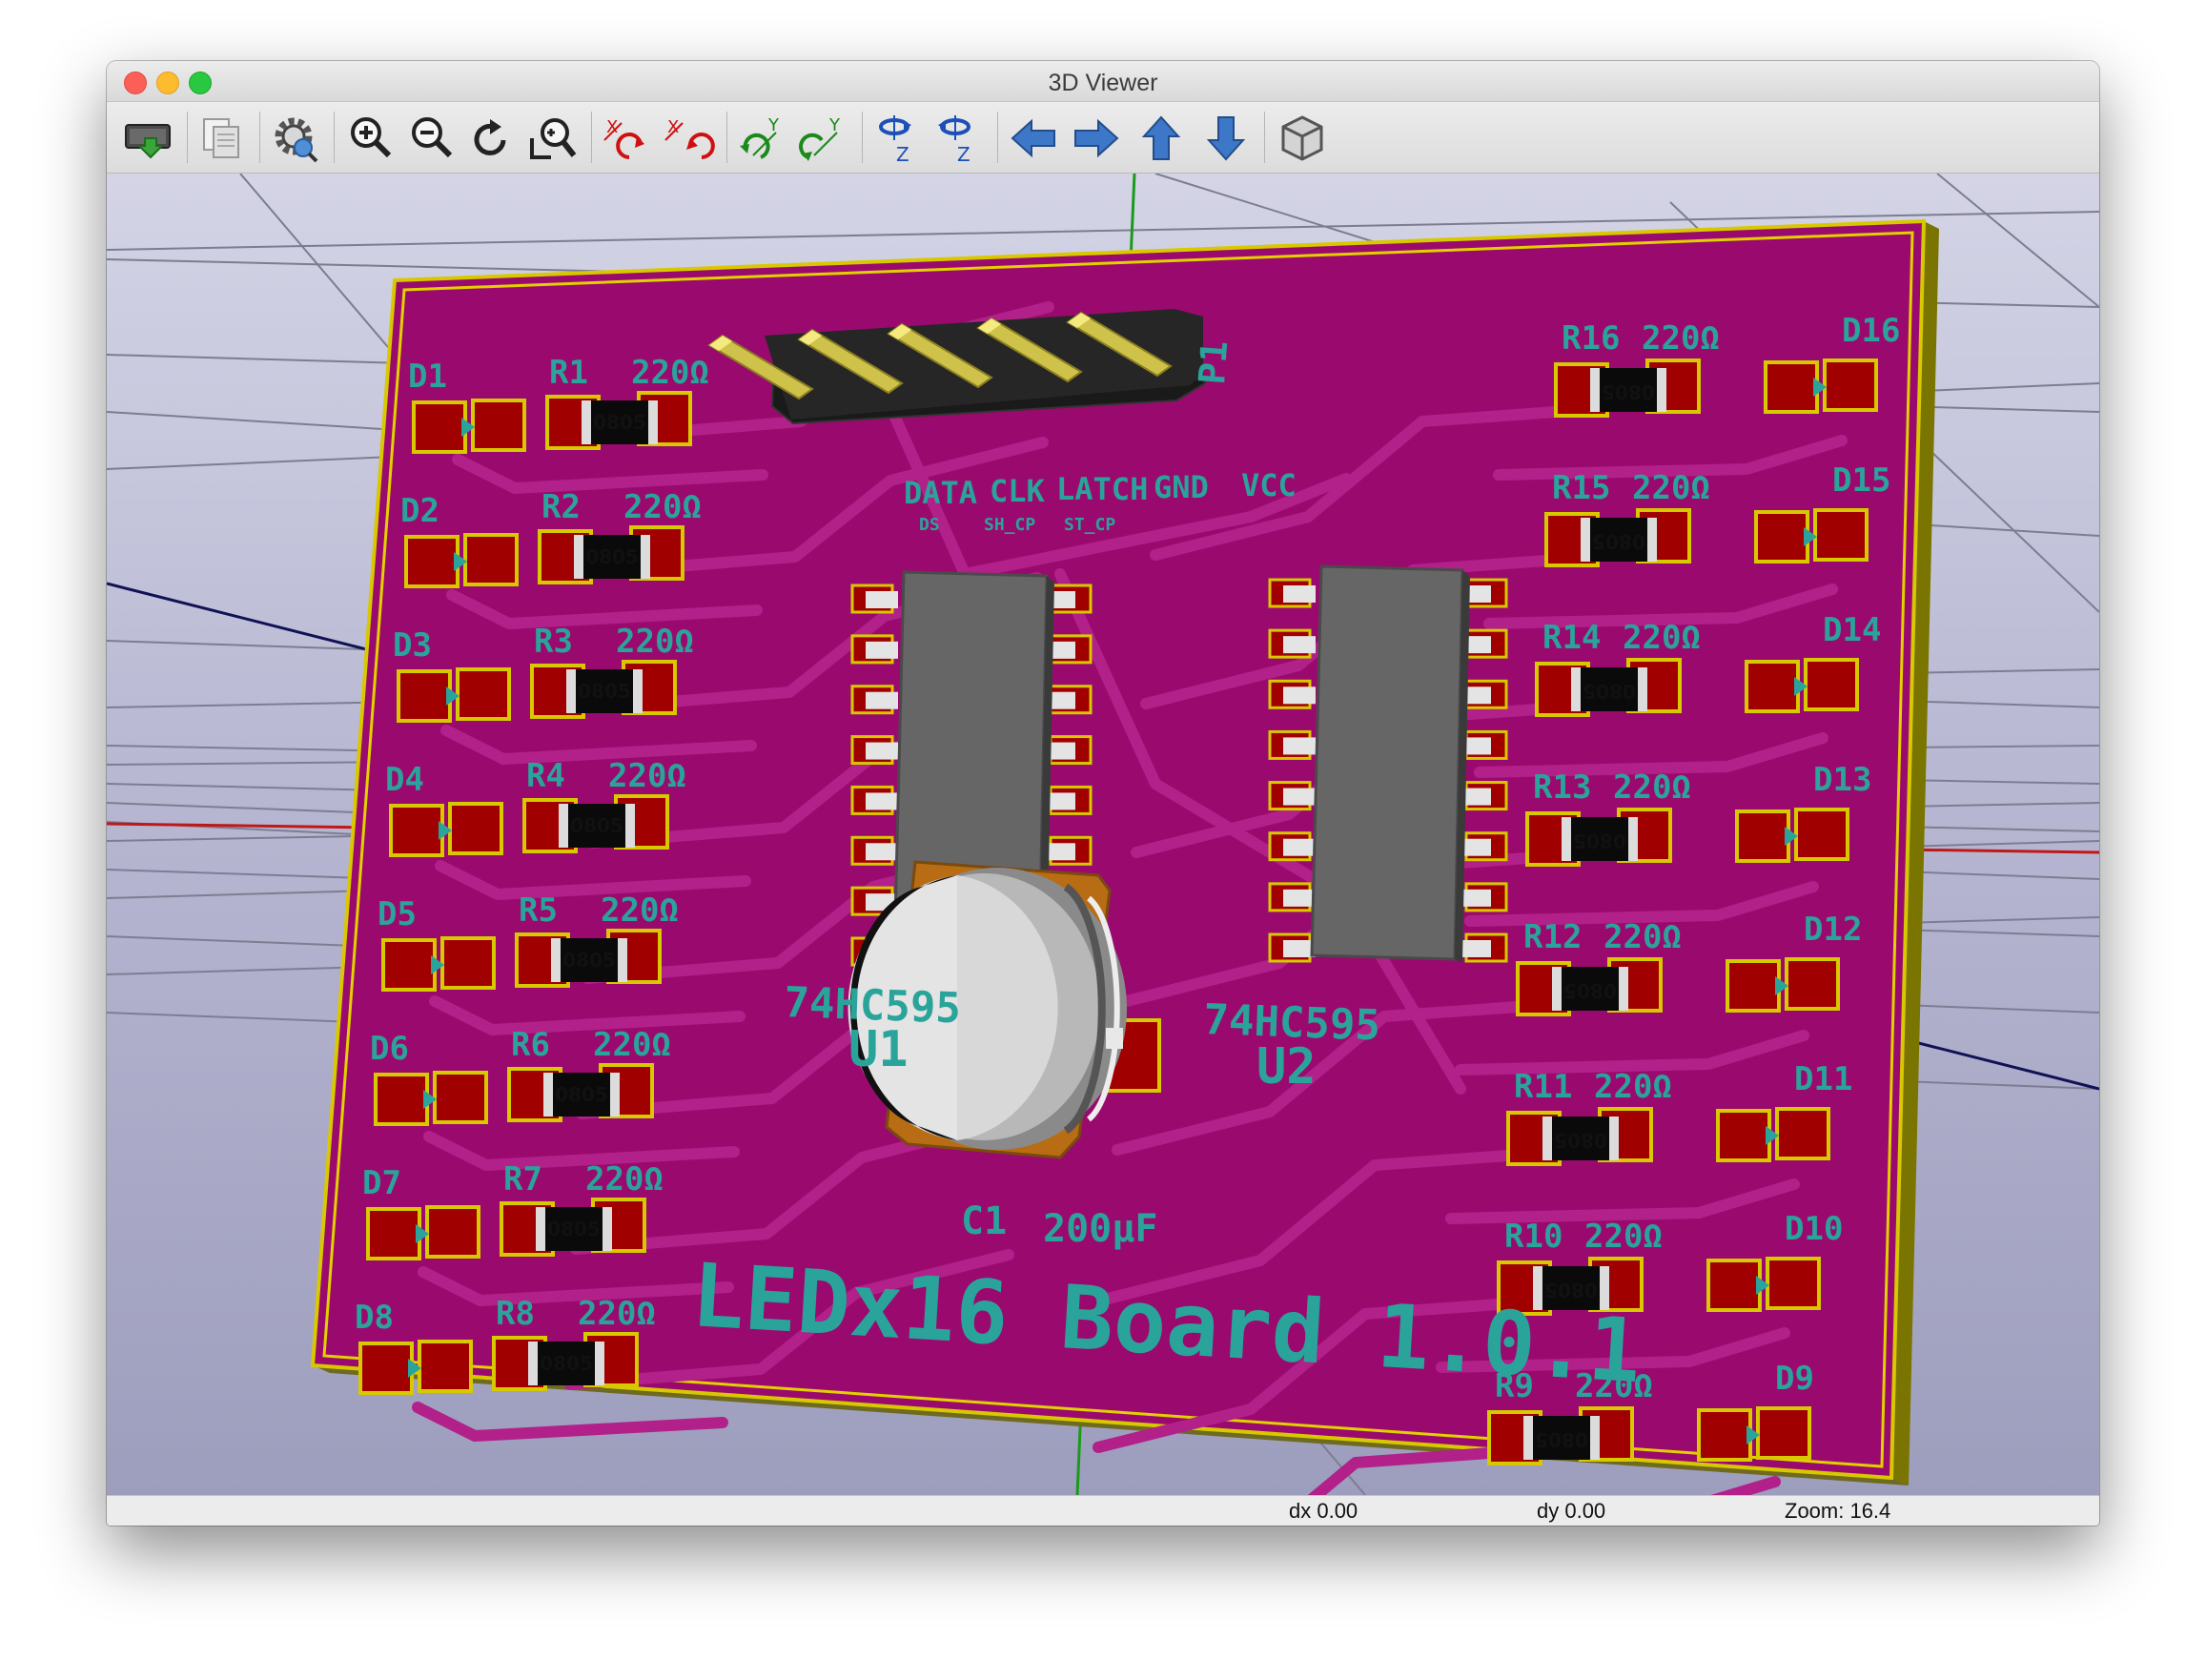 The image size is (2206, 1680). What do you see at coordinates (1018, 491) in the screenshot?
I see `connector-pin-label: CLK` at bounding box center [1018, 491].